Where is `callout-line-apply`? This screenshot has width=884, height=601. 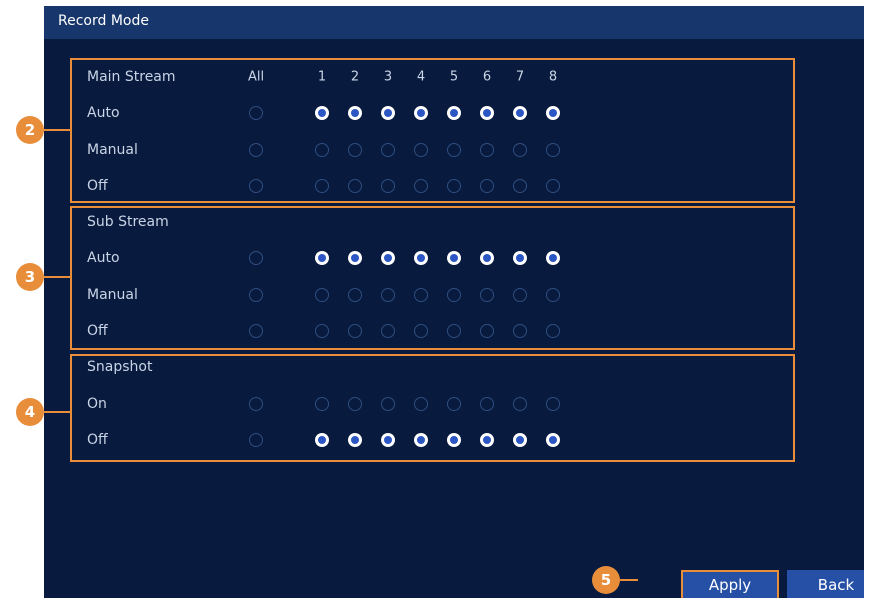
callout-line-apply is located at coordinates (629, 580).